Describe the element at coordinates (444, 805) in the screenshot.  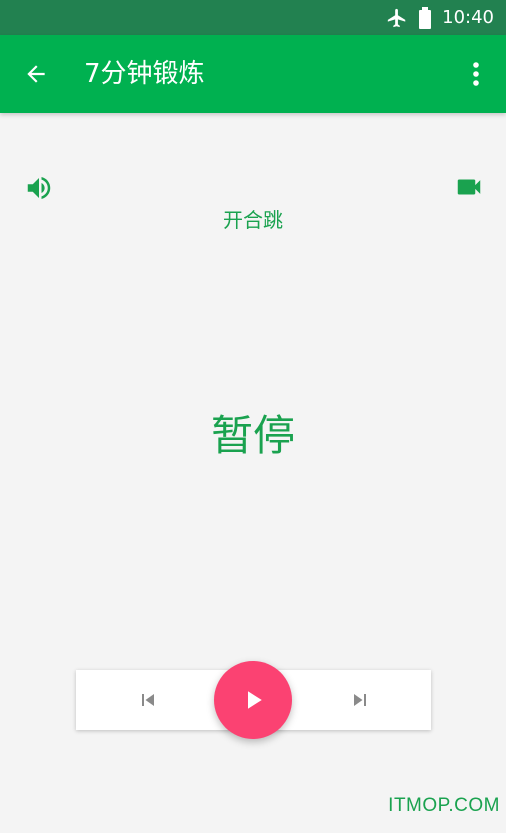
I see `watermark: ITMOP.COM` at that location.